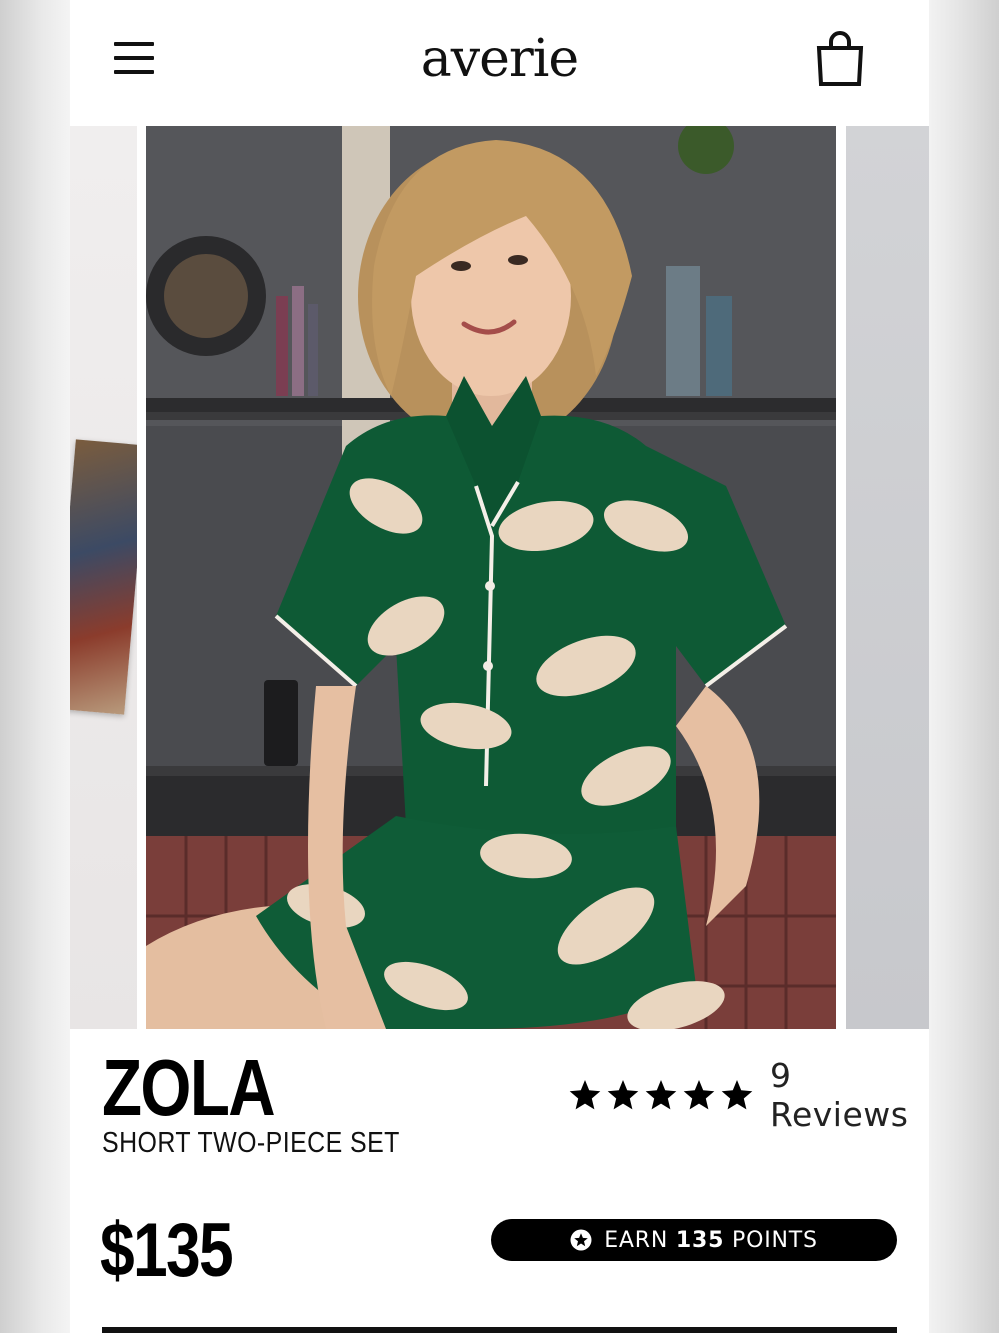  Describe the element at coordinates (581, 1240) in the screenshot. I see `star-badge-icon` at that location.